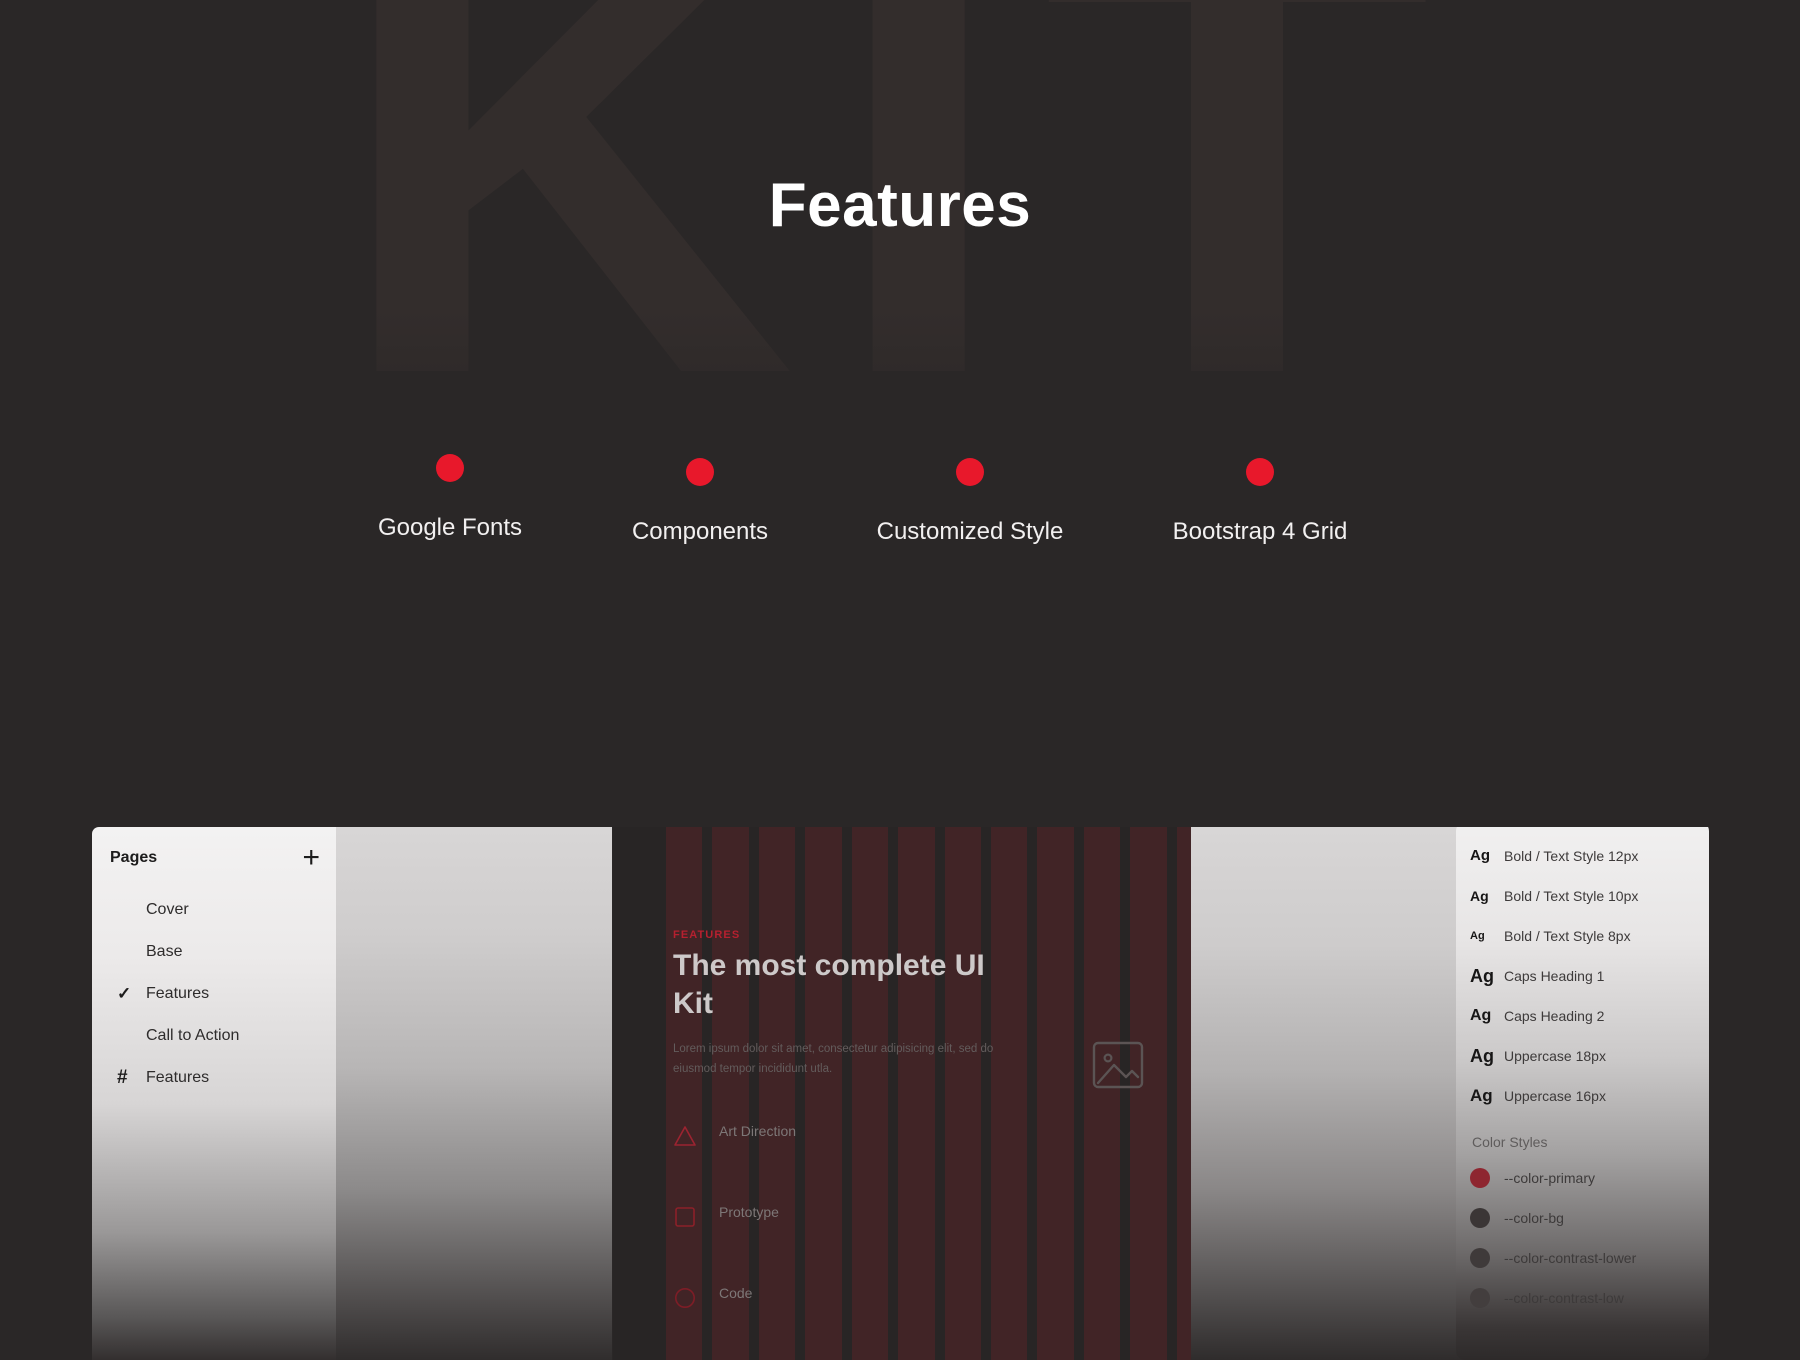 The width and height of the screenshot is (1800, 1360). I want to click on feature-item-bootstrap-4-grid: Bootstrap 4 Grid, so click(1260, 502).